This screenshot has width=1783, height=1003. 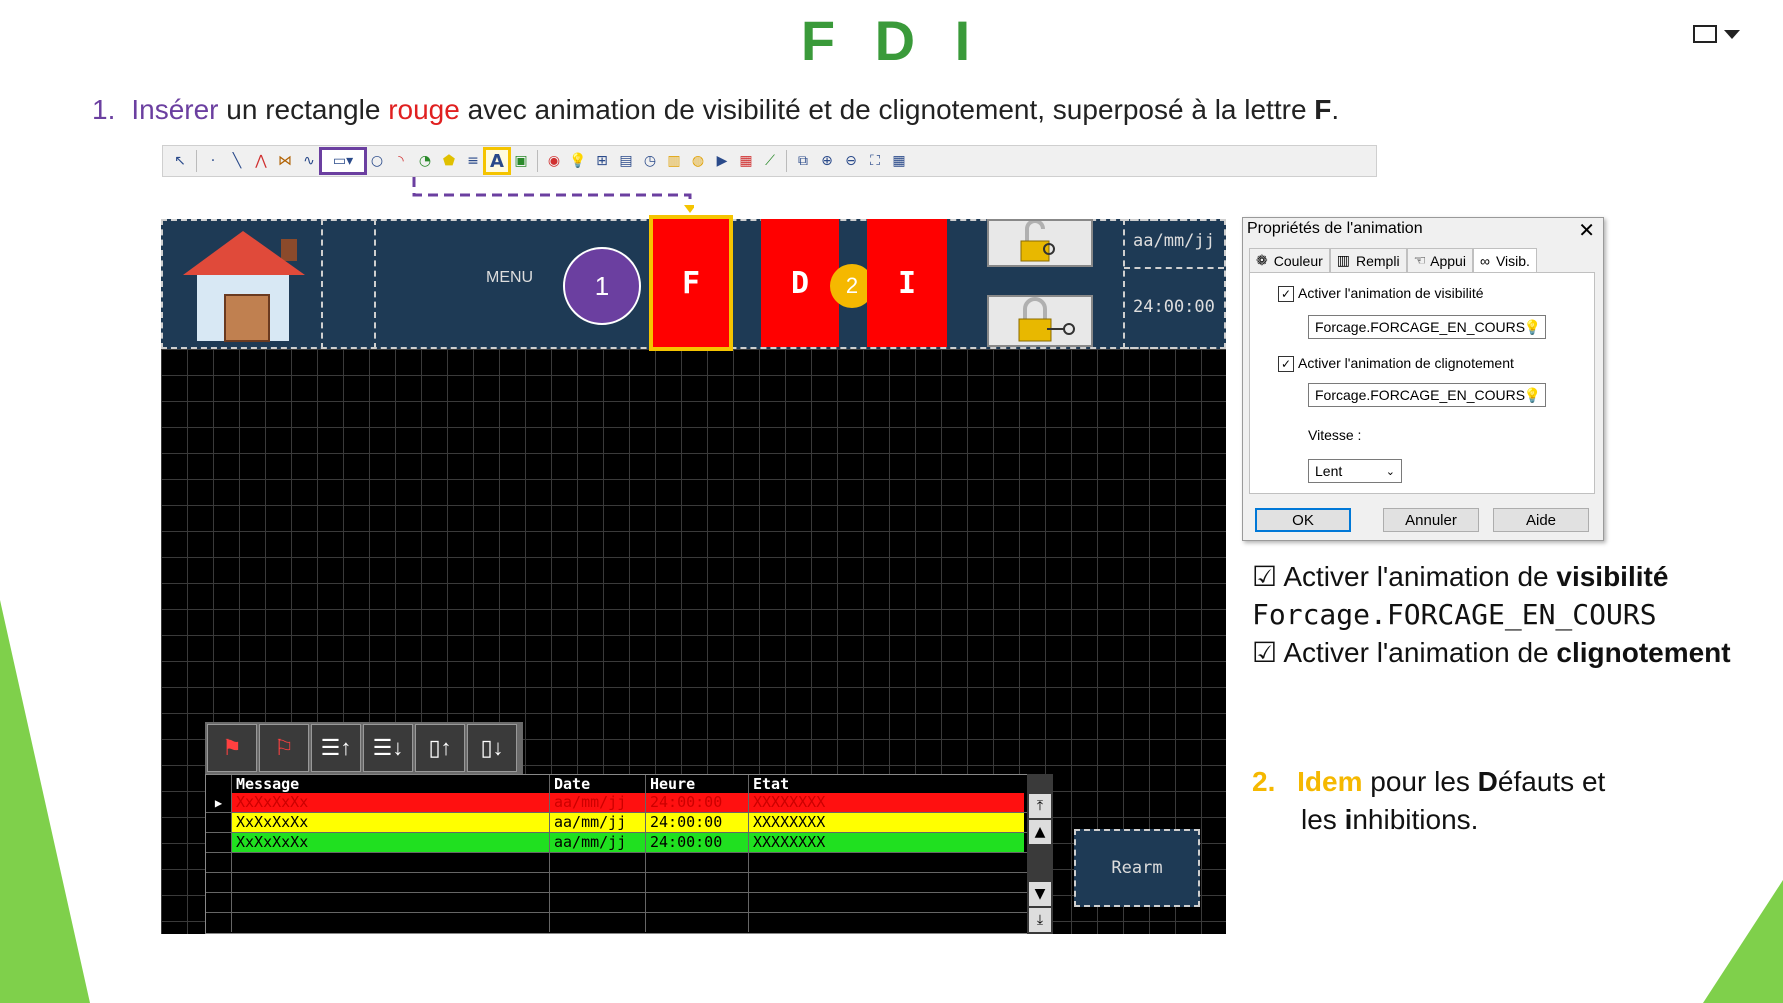 I want to click on acknowledge-all-icon: ⚑, so click(x=232, y=748).